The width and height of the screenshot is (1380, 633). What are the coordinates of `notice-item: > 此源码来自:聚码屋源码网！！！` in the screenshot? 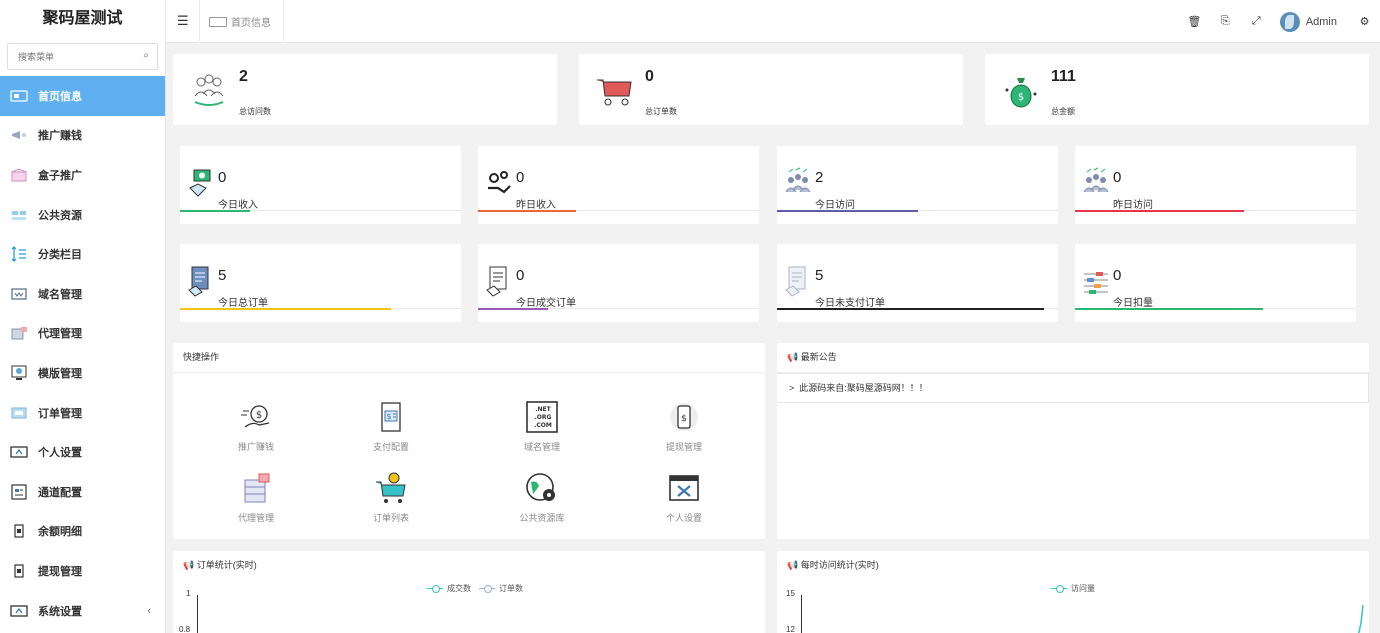 It's located at (1073, 388).